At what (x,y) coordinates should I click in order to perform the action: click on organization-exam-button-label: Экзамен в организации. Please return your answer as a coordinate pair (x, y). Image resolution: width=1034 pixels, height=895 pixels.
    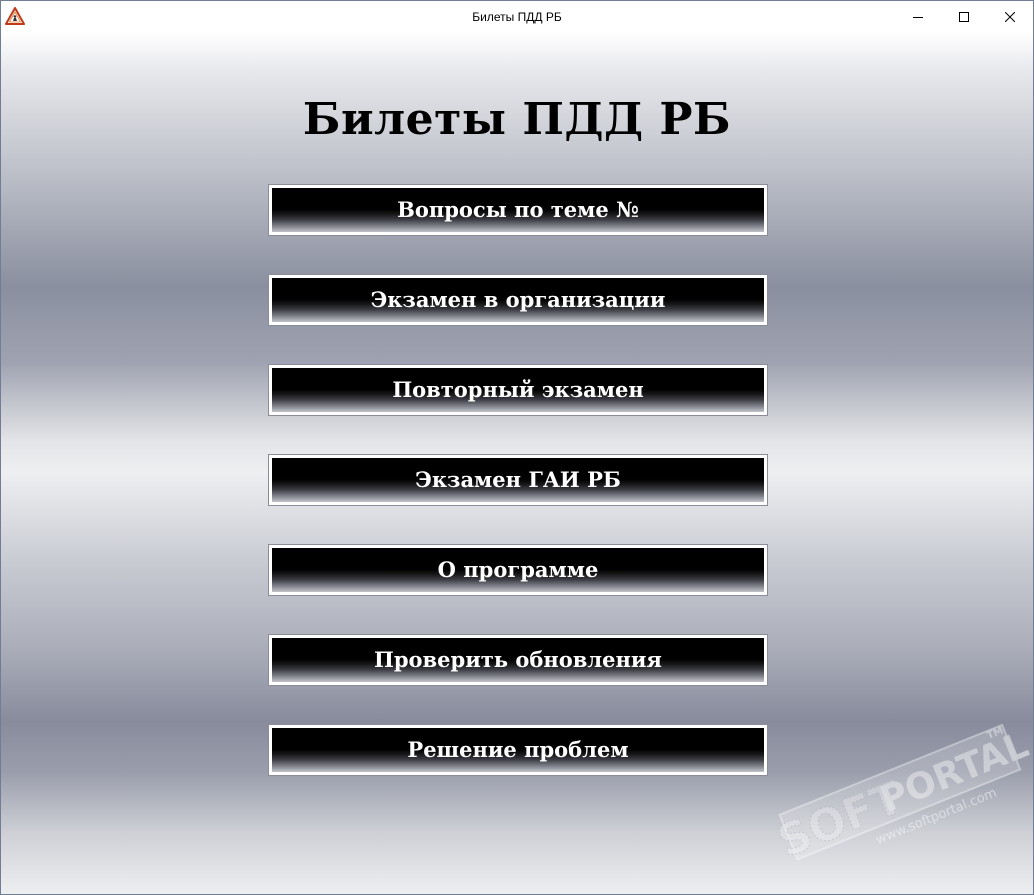
    Looking at the image, I should click on (518, 299).